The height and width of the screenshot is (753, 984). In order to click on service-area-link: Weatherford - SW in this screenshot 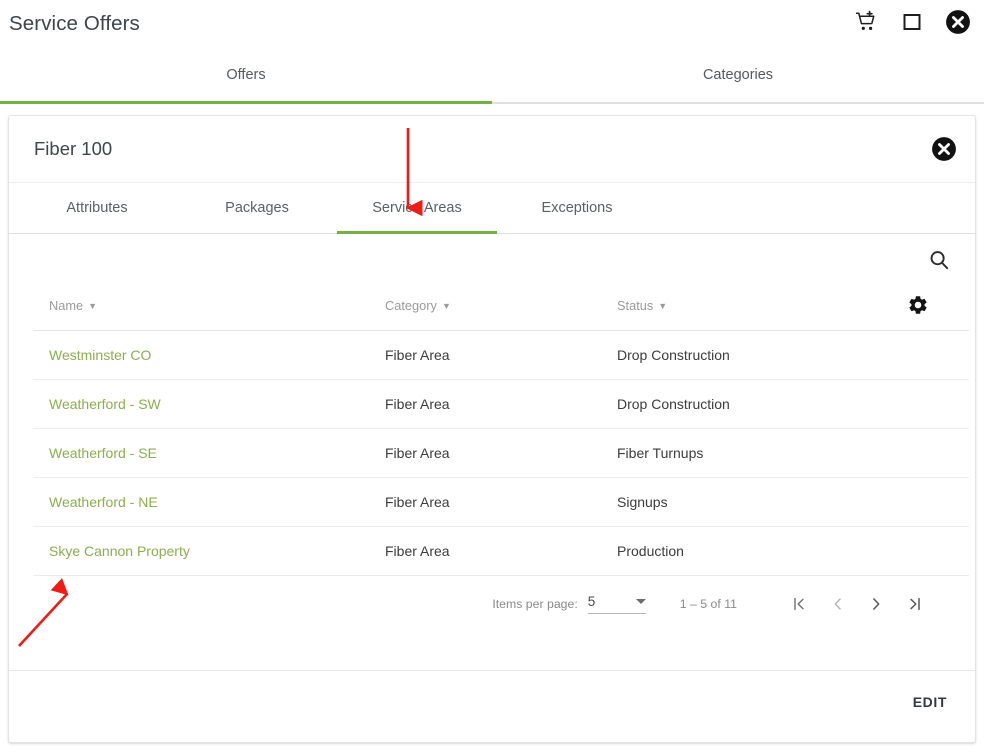, I will do `click(105, 404)`.